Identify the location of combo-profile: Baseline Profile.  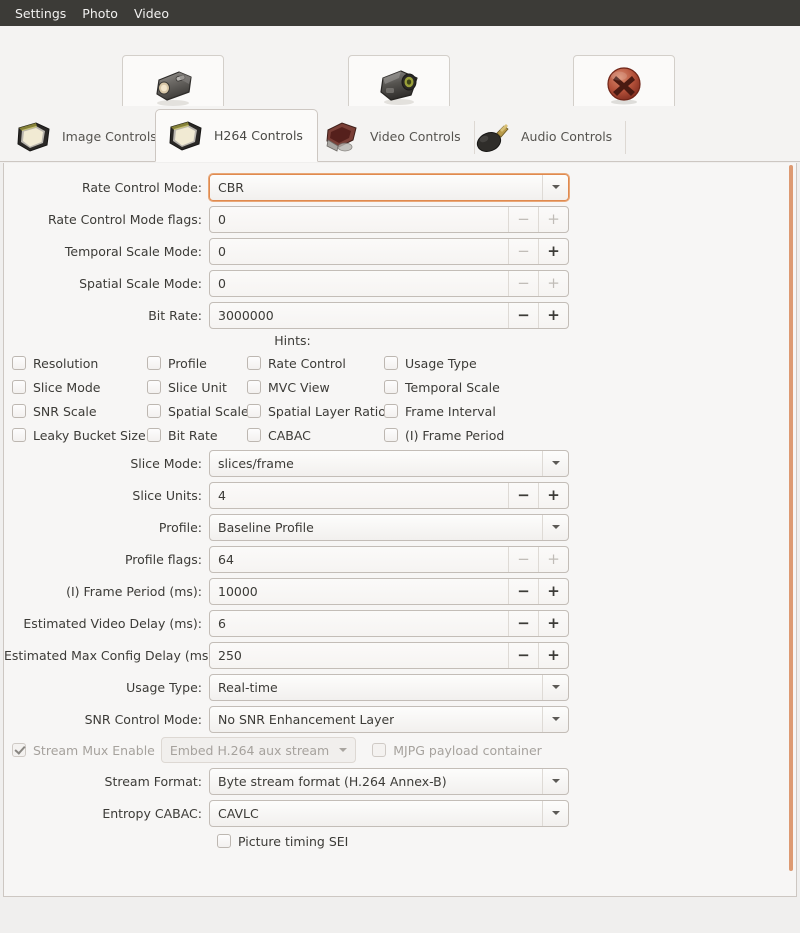
(389, 527).